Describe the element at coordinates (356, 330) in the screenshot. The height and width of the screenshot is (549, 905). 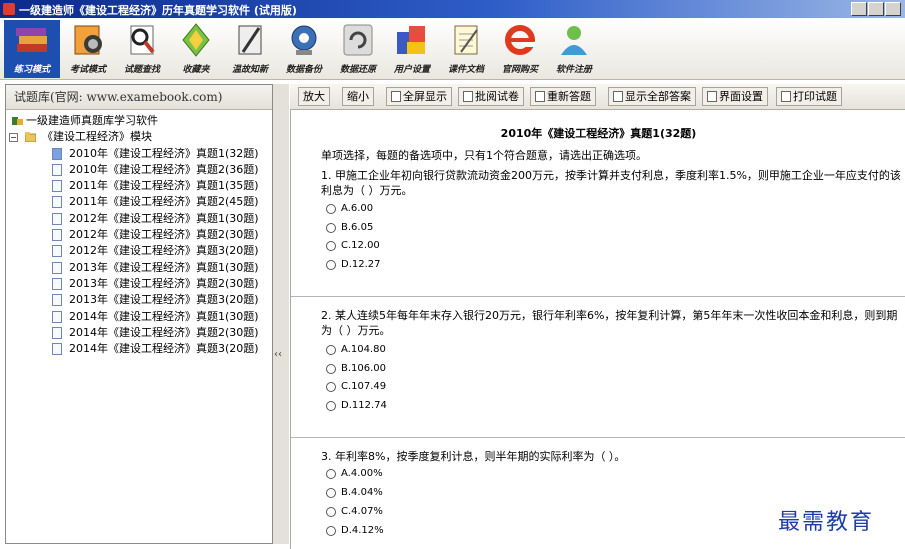
I see `question-text: 为（ ）万元。` at that location.